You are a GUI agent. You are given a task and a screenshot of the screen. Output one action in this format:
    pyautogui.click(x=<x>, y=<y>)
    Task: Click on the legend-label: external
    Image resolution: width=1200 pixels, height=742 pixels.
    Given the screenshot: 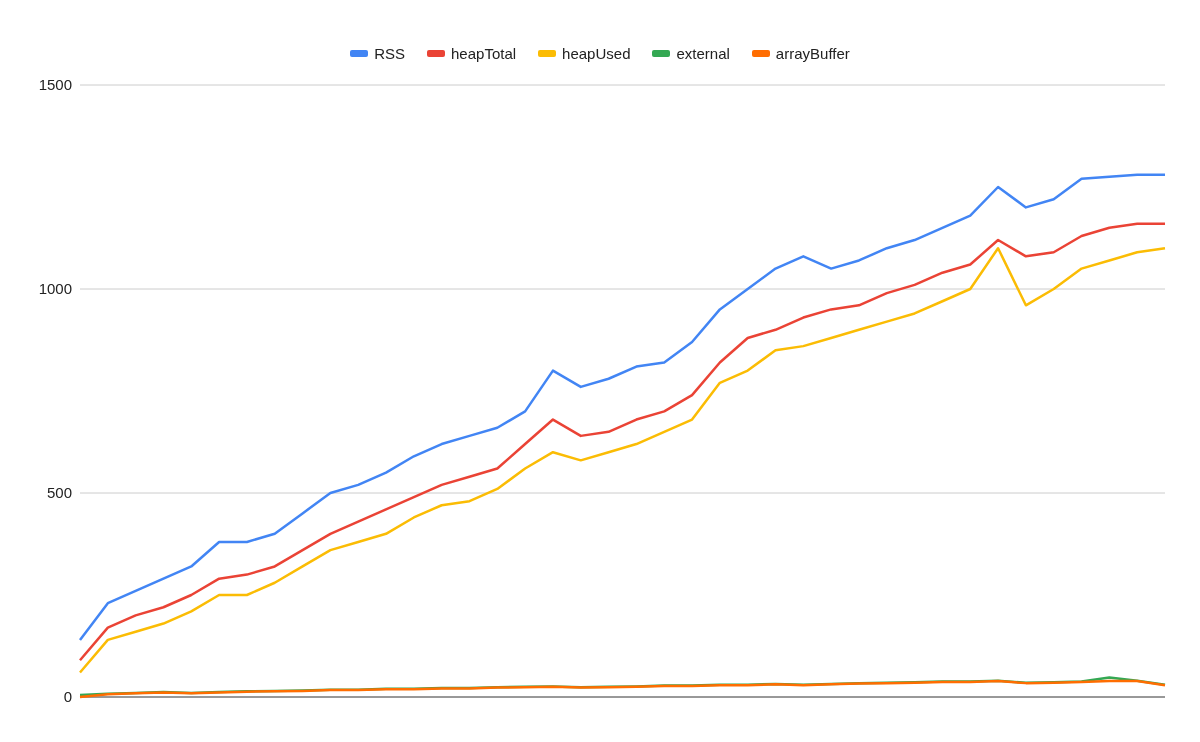 What is the action you would take?
    pyautogui.click(x=703, y=53)
    